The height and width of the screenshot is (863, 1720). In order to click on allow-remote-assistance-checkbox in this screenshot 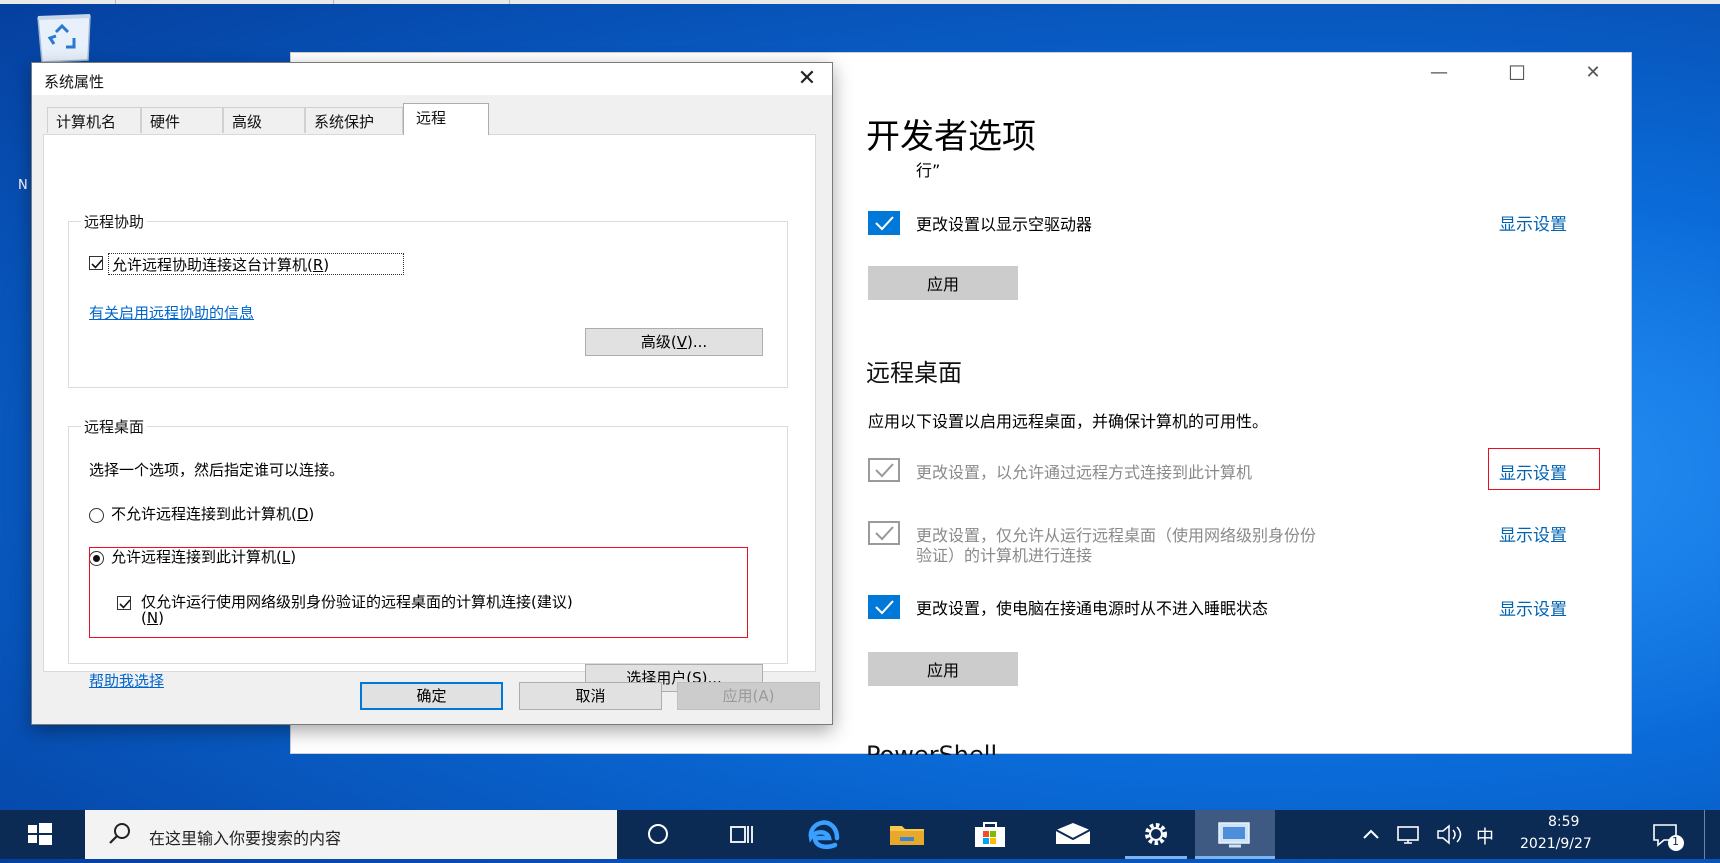, I will do `click(96, 263)`.